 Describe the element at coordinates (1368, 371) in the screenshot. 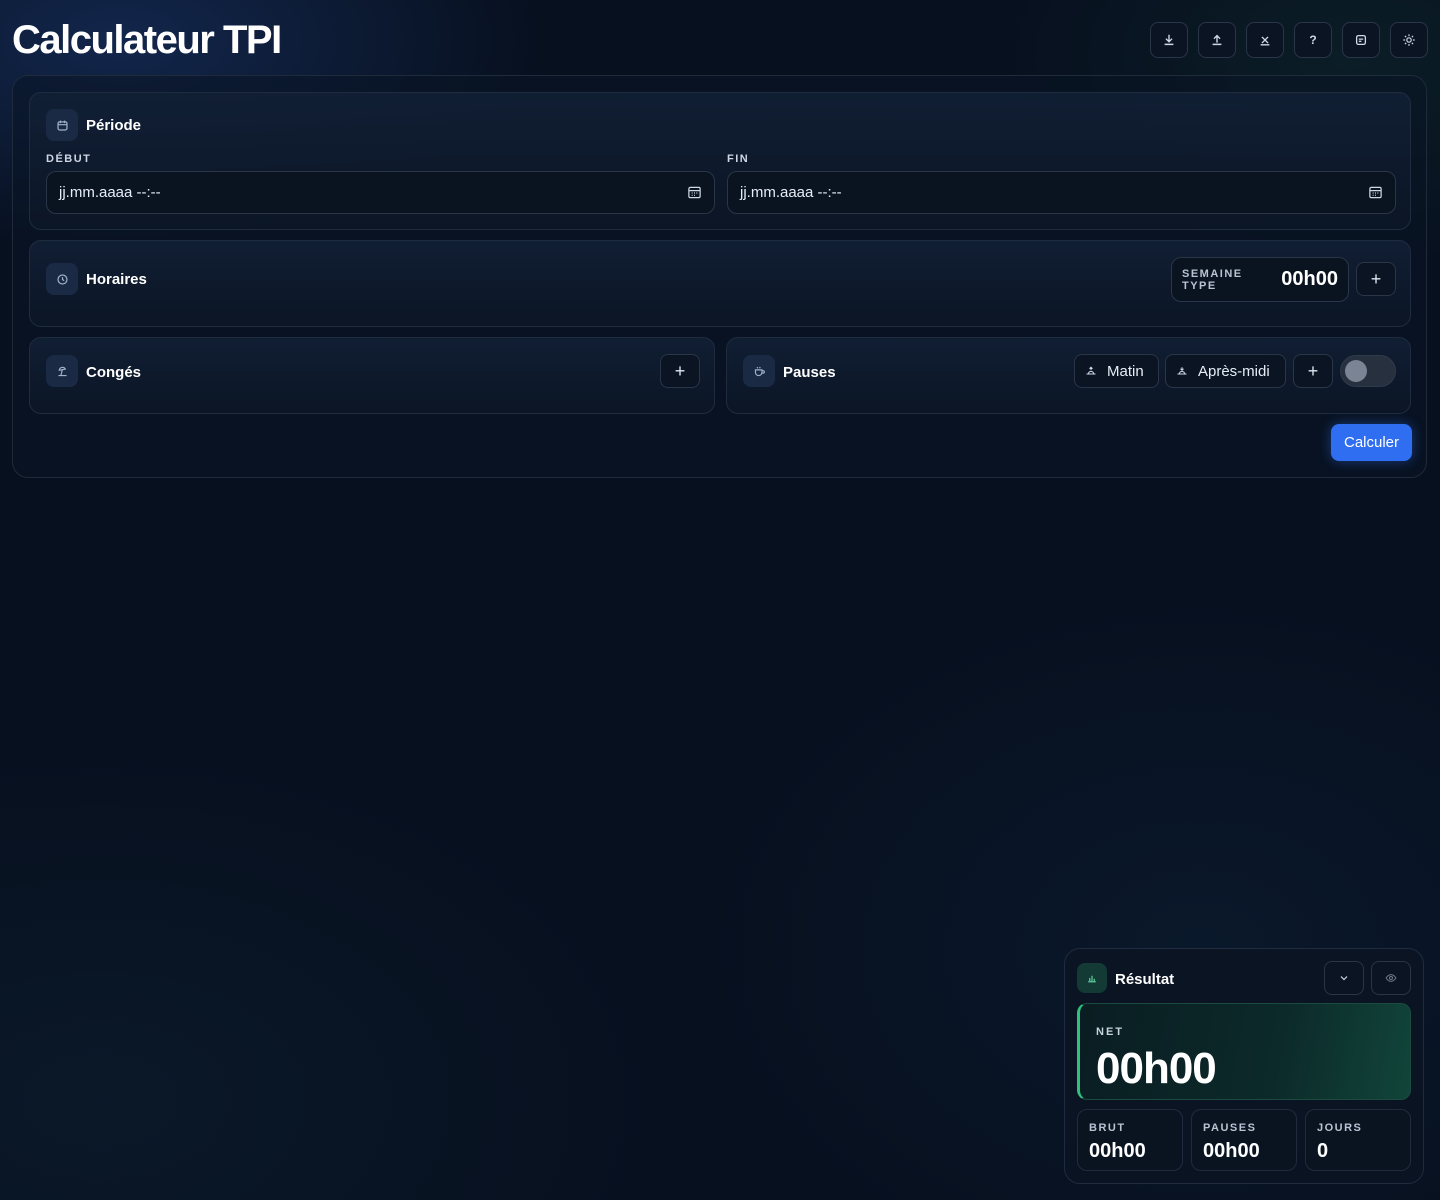

I see `pauses-toggle` at that location.